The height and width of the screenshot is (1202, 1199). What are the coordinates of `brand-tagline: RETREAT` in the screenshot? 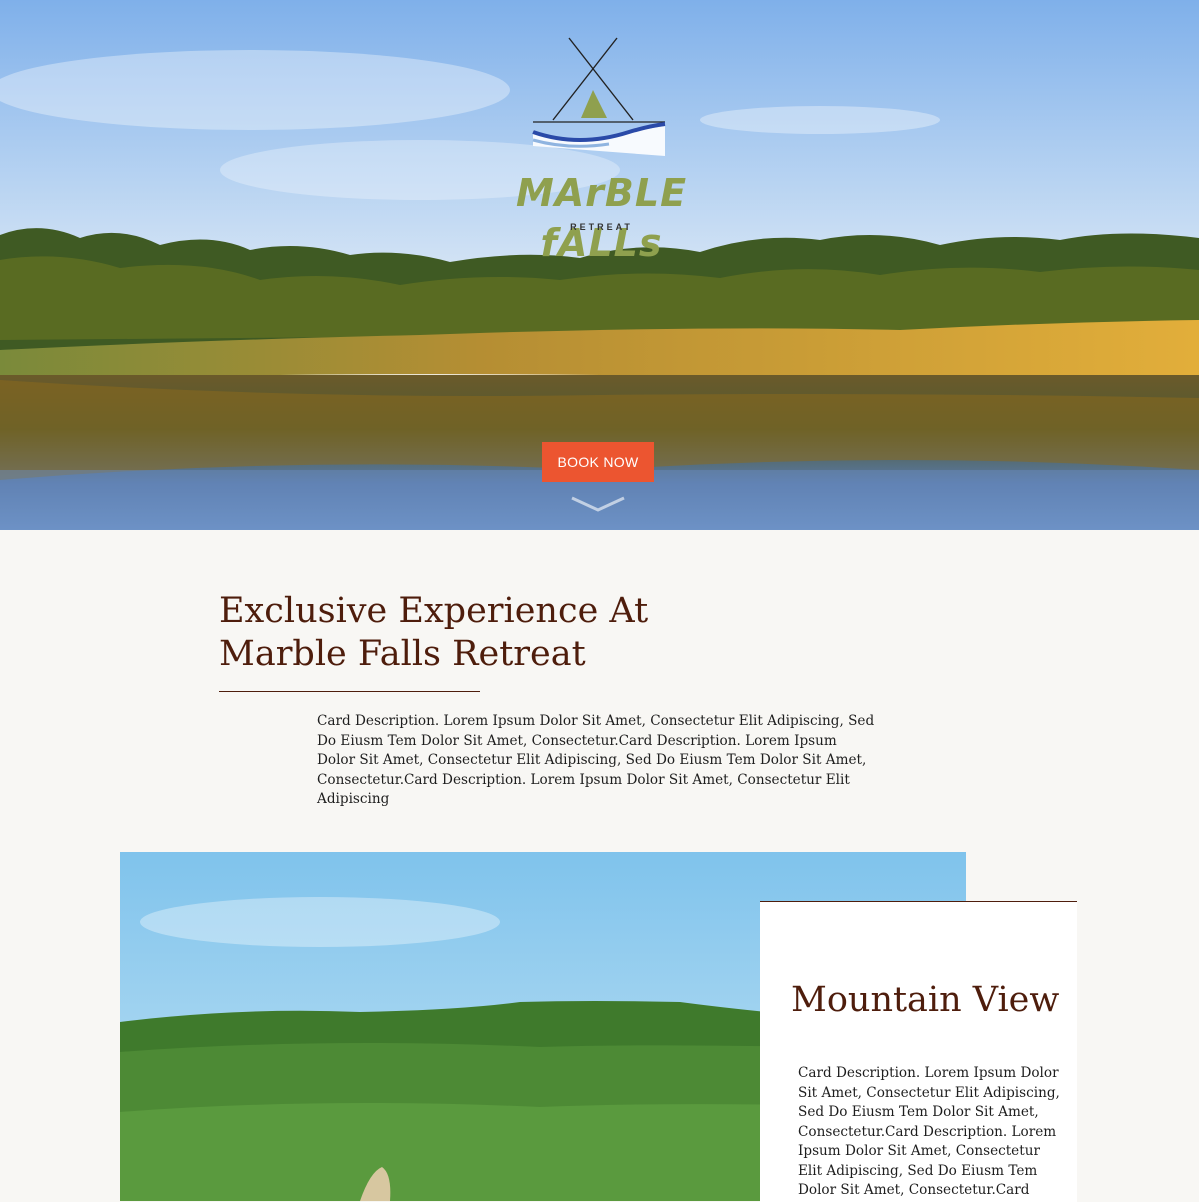 It's located at (601, 227).